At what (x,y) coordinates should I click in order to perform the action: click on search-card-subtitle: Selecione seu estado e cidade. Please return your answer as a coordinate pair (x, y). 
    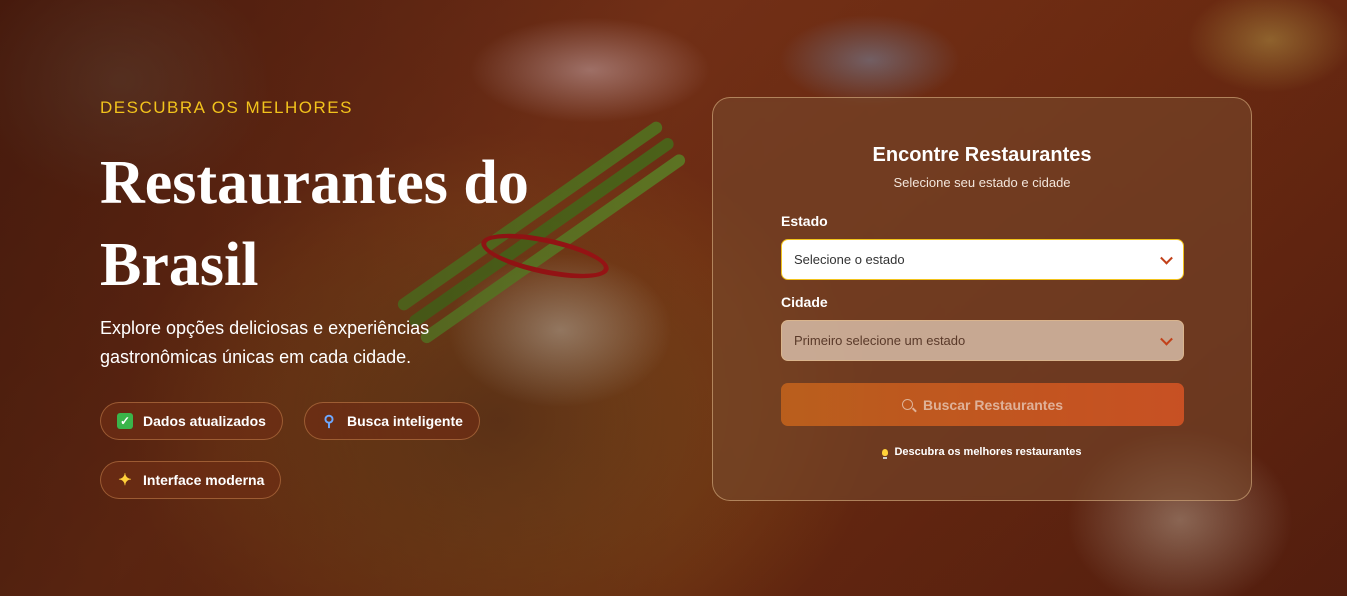
    Looking at the image, I should click on (982, 182).